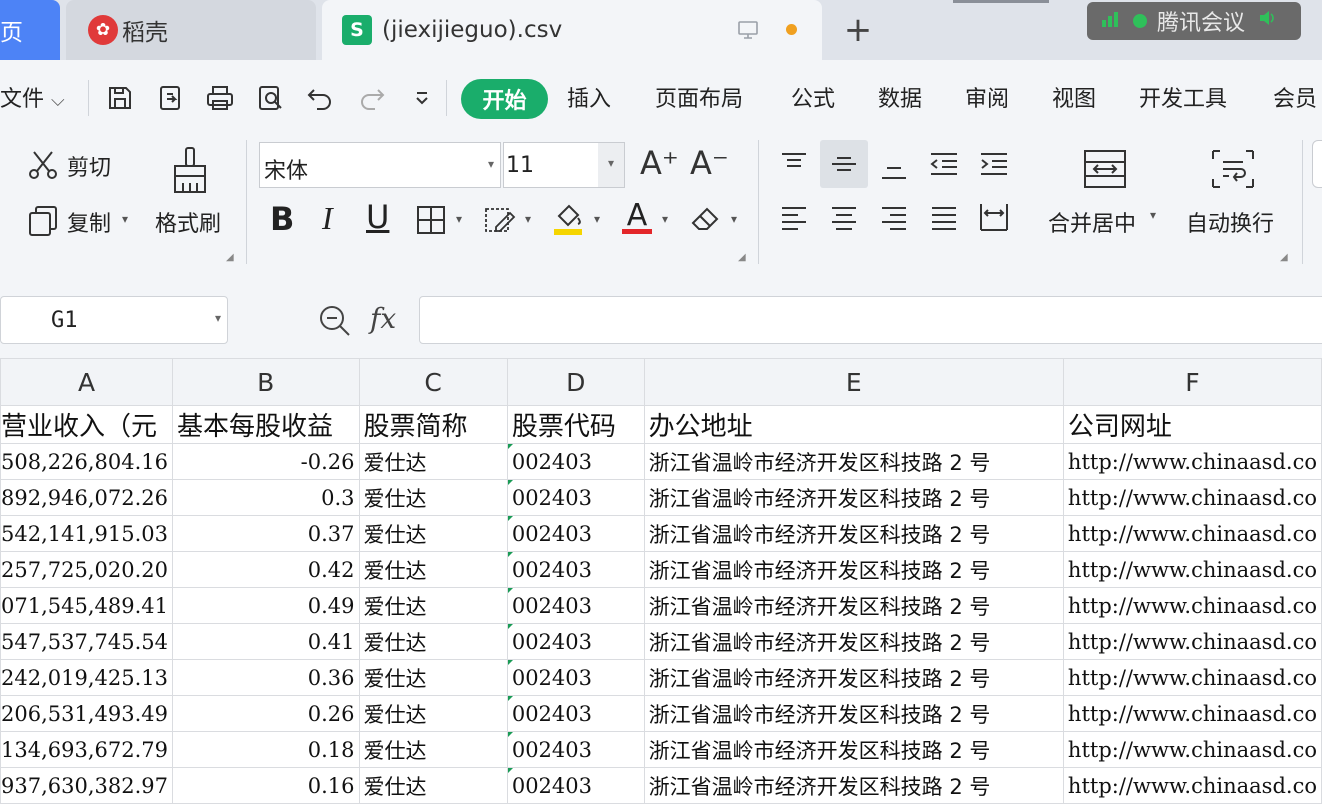 The width and height of the screenshot is (1322, 804). What do you see at coordinates (266, 382) in the screenshot?
I see `column-header-b: B` at bounding box center [266, 382].